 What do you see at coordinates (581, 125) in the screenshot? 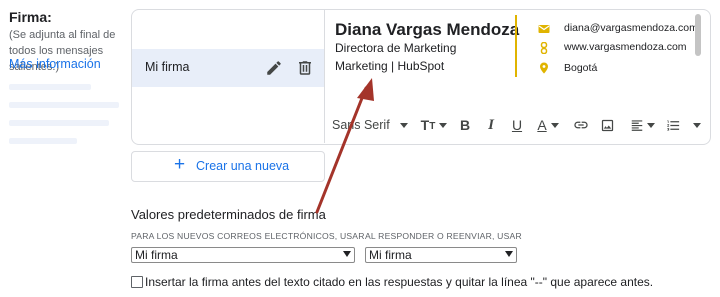
I see `link-icon` at bounding box center [581, 125].